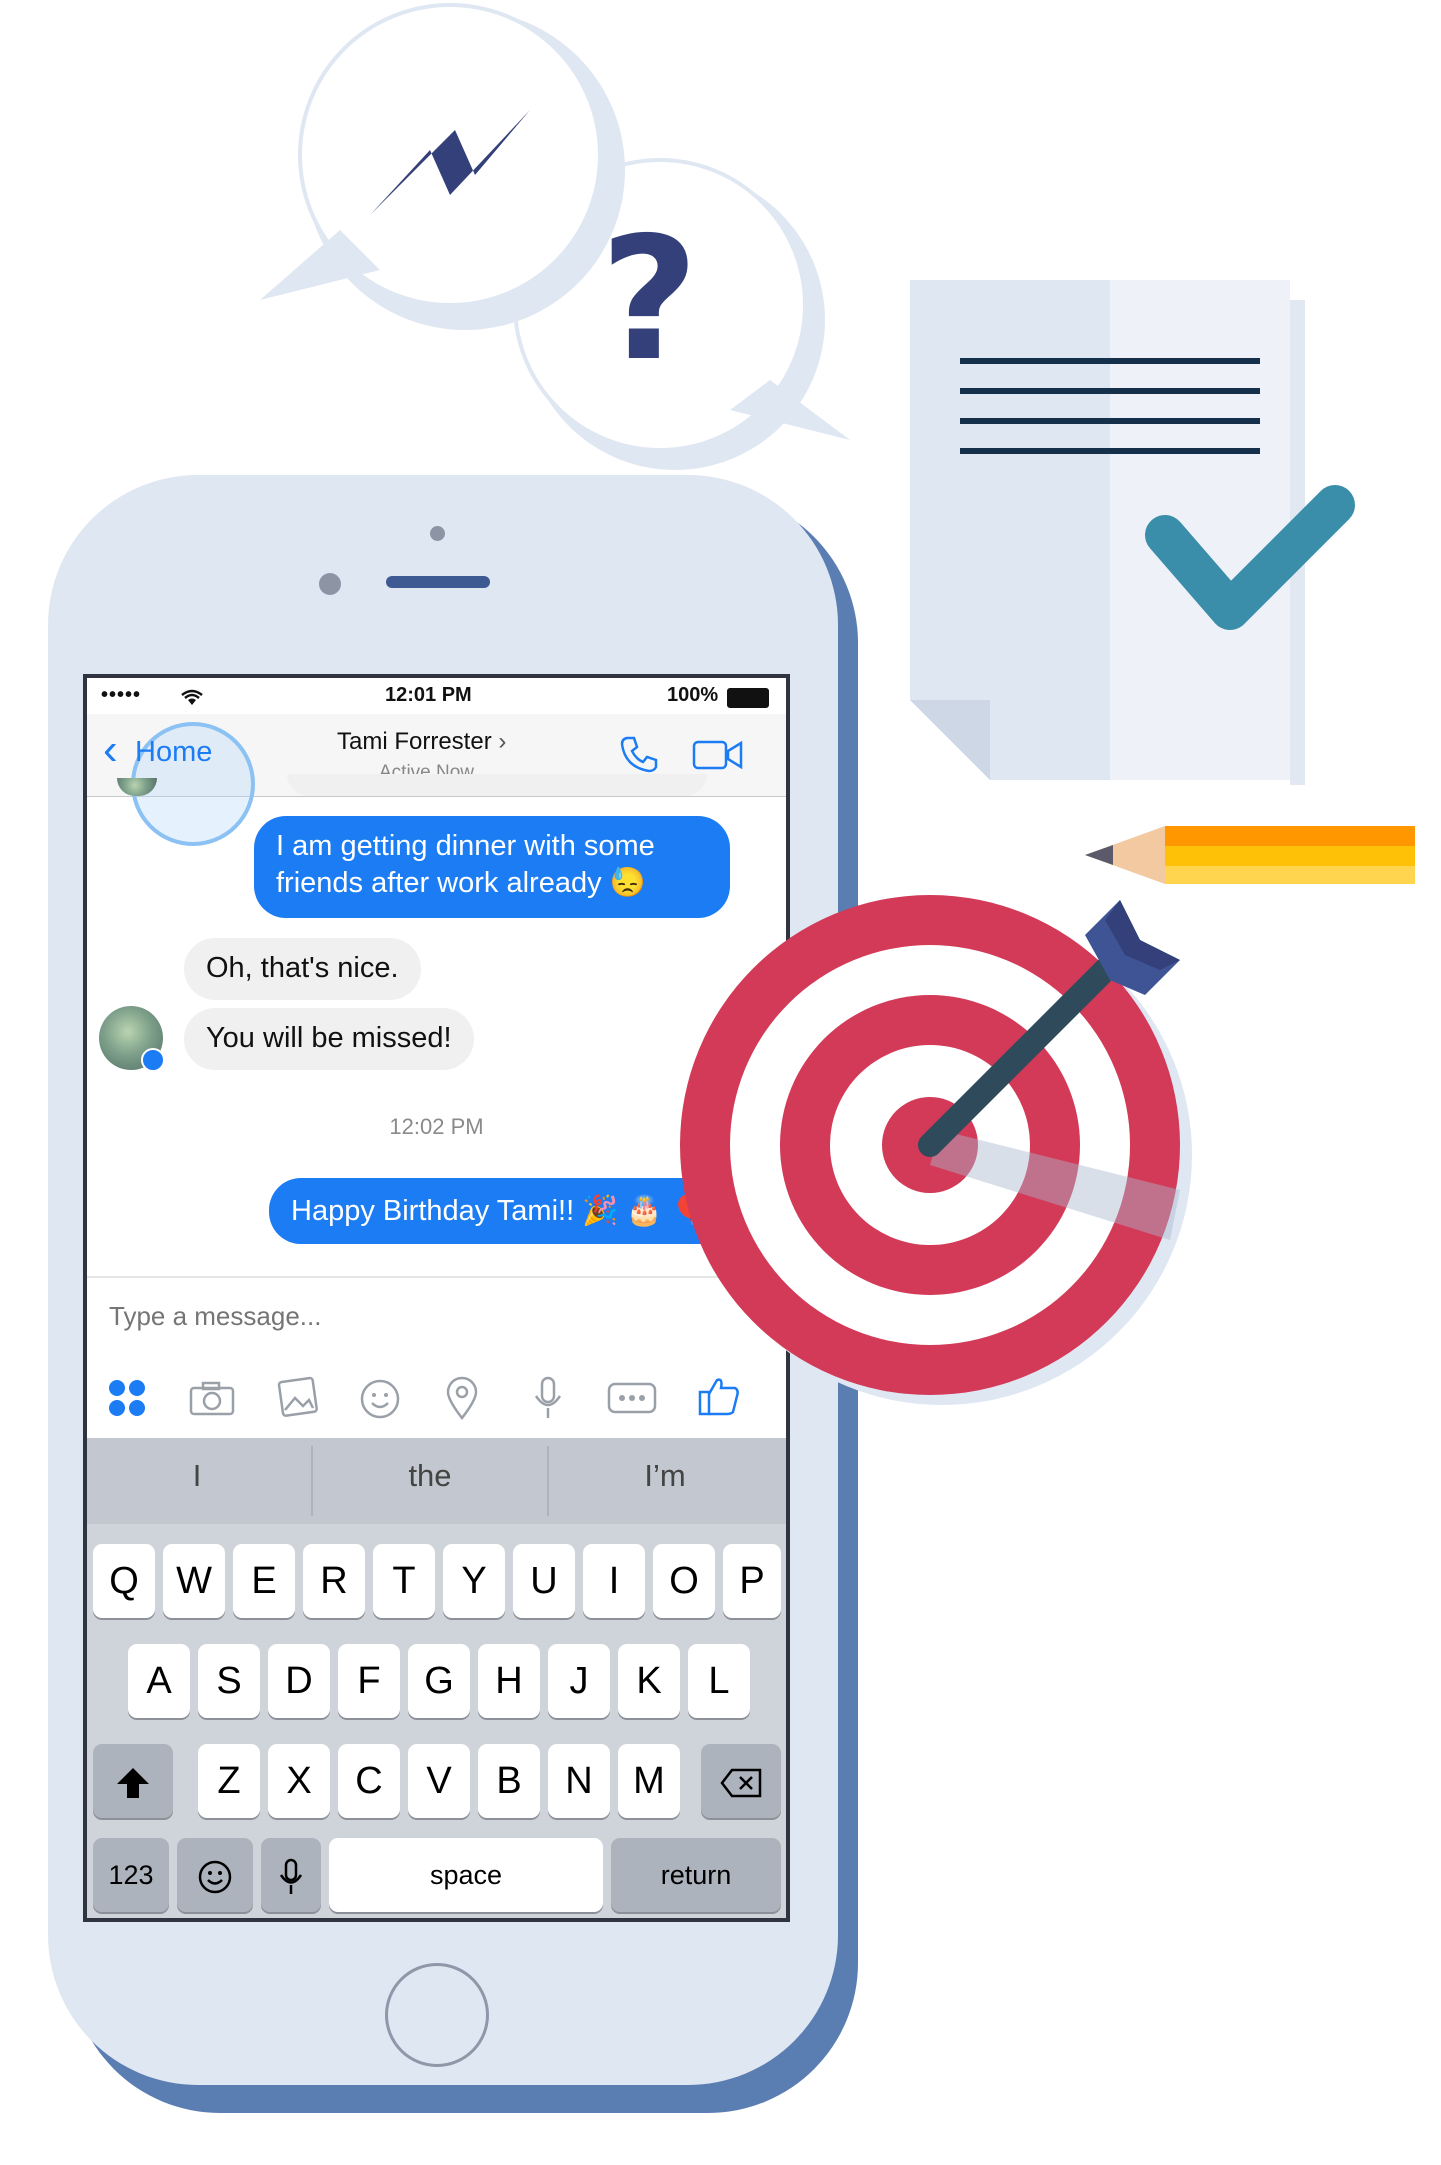  What do you see at coordinates (649, 1681) in the screenshot?
I see `key-k: K` at bounding box center [649, 1681].